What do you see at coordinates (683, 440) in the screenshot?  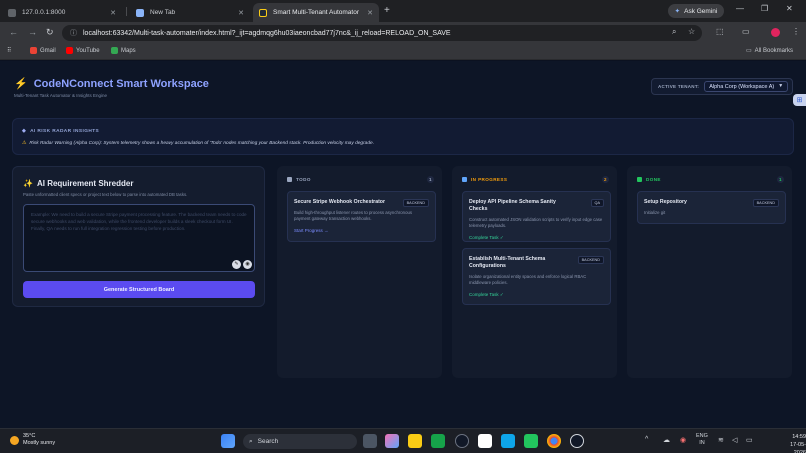 I see `security-icon: ◉` at bounding box center [683, 440].